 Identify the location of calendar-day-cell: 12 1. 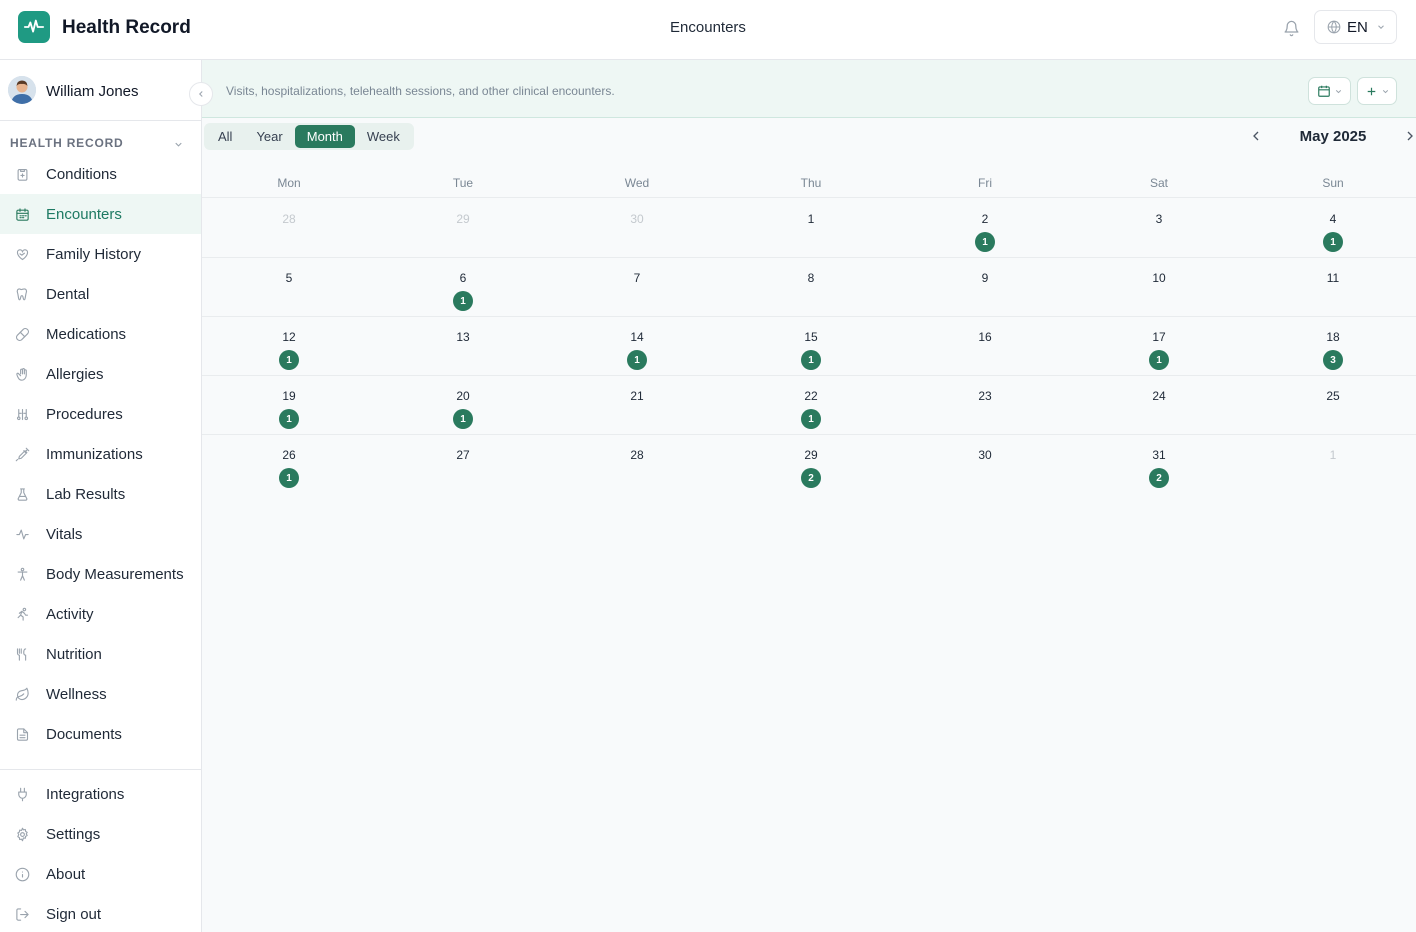
(289, 346).